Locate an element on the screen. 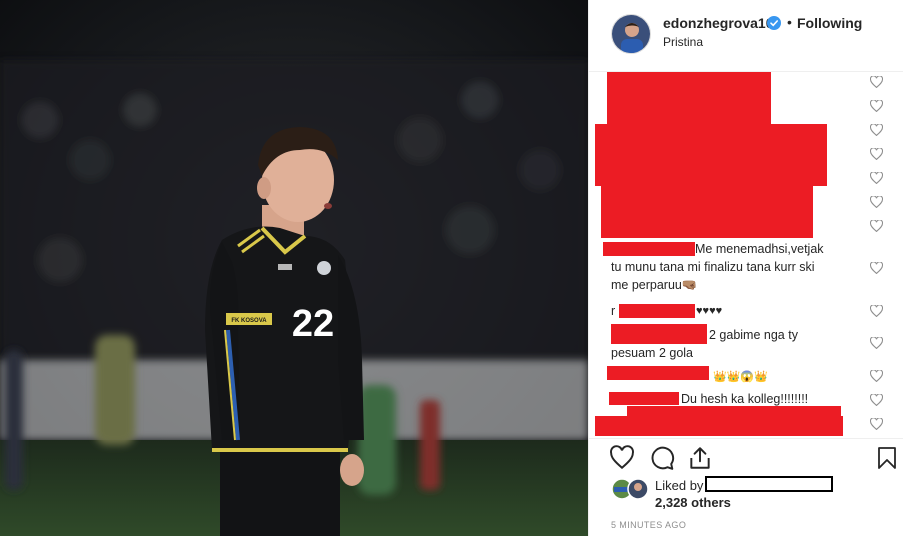  likes-summary: Liked by 2,328 others is located at coordinates (746, 494).